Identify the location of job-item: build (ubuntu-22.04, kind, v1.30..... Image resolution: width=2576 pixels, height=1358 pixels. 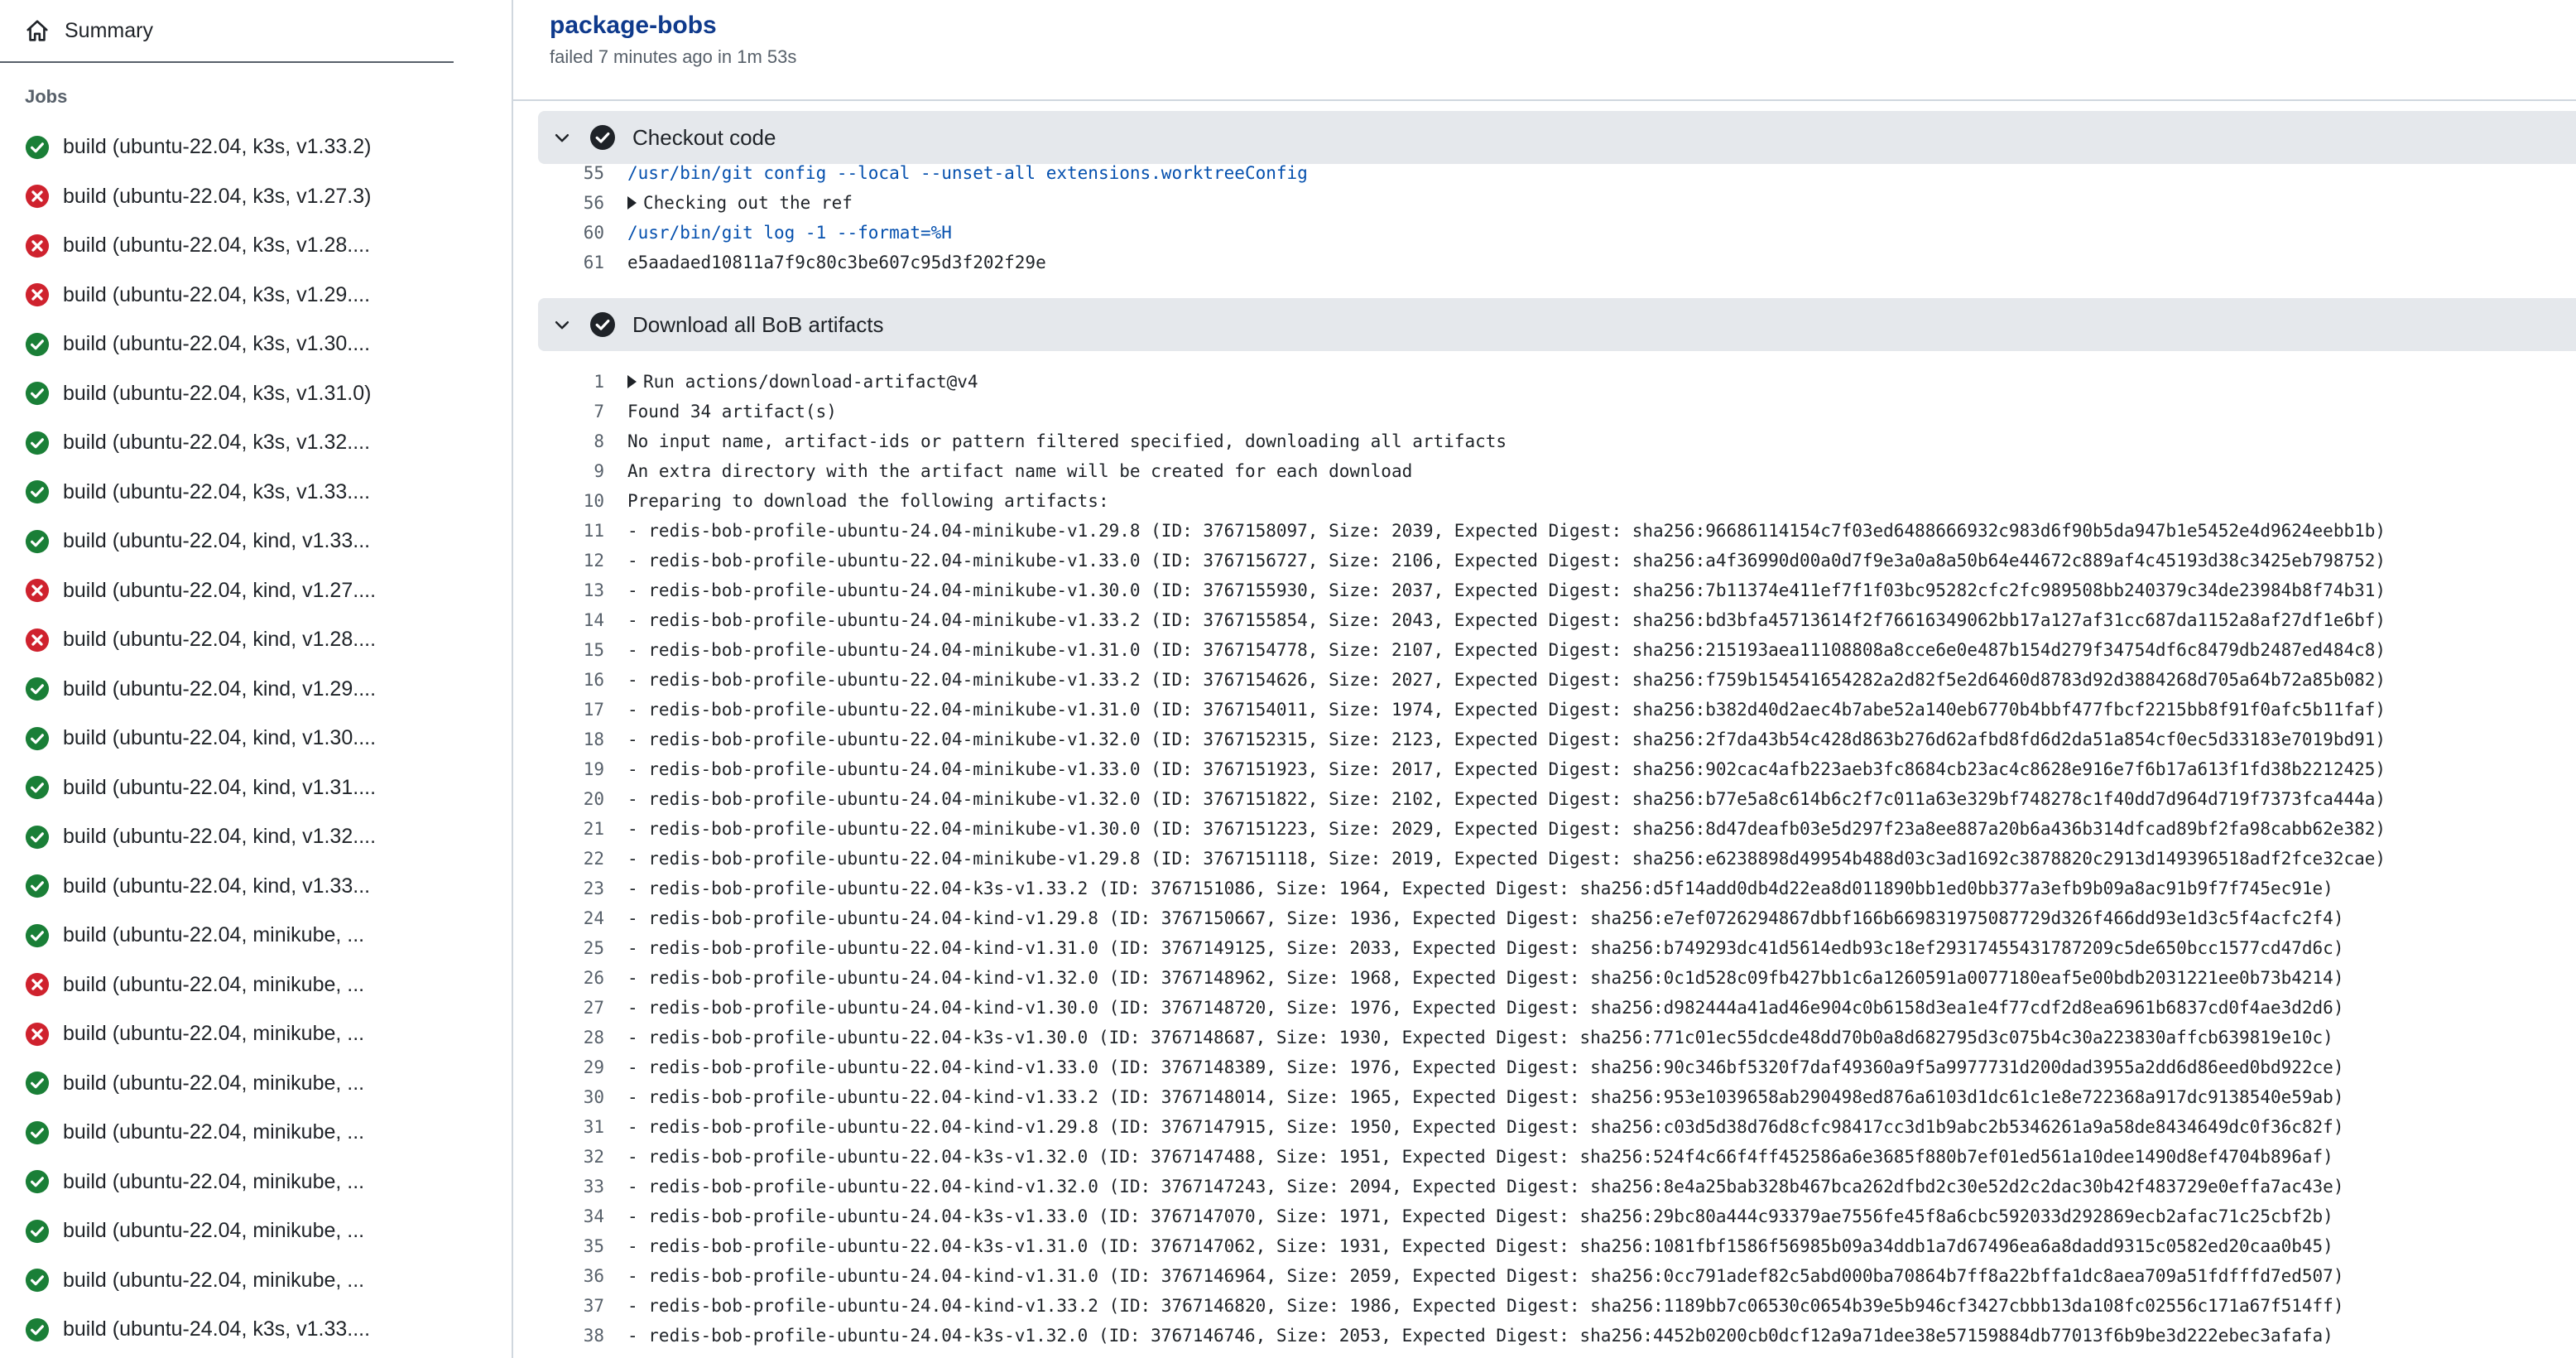
(252, 738).